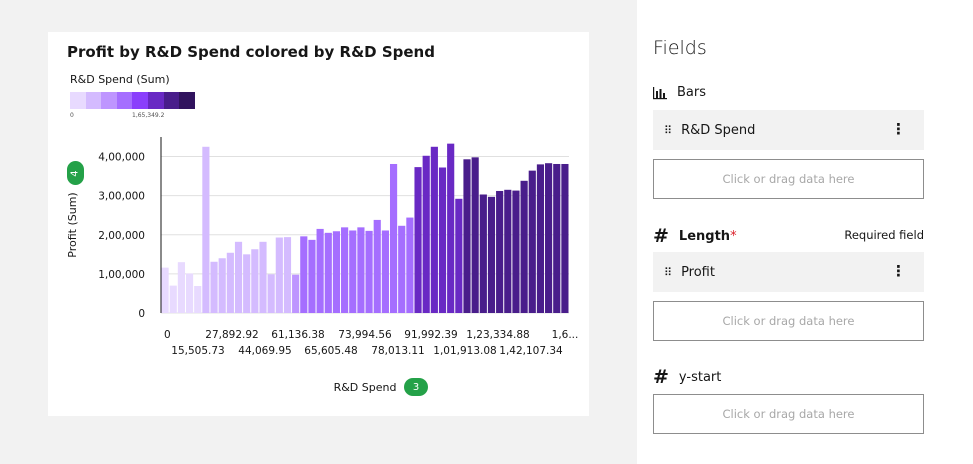  What do you see at coordinates (788, 321) in the screenshot?
I see `length-drop-zone: Click or drag data here` at bounding box center [788, 321].